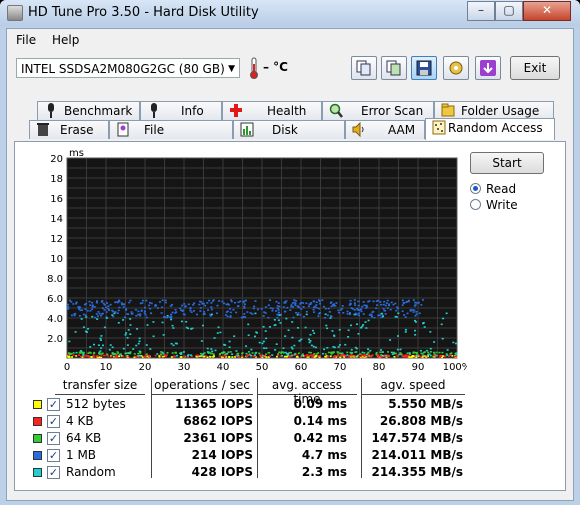 Image resolution: width=580 pixels, height=505 pixels. Describe the element at coordinates (364, 68) in the screenshot. I see `copy-info-button` at that location.